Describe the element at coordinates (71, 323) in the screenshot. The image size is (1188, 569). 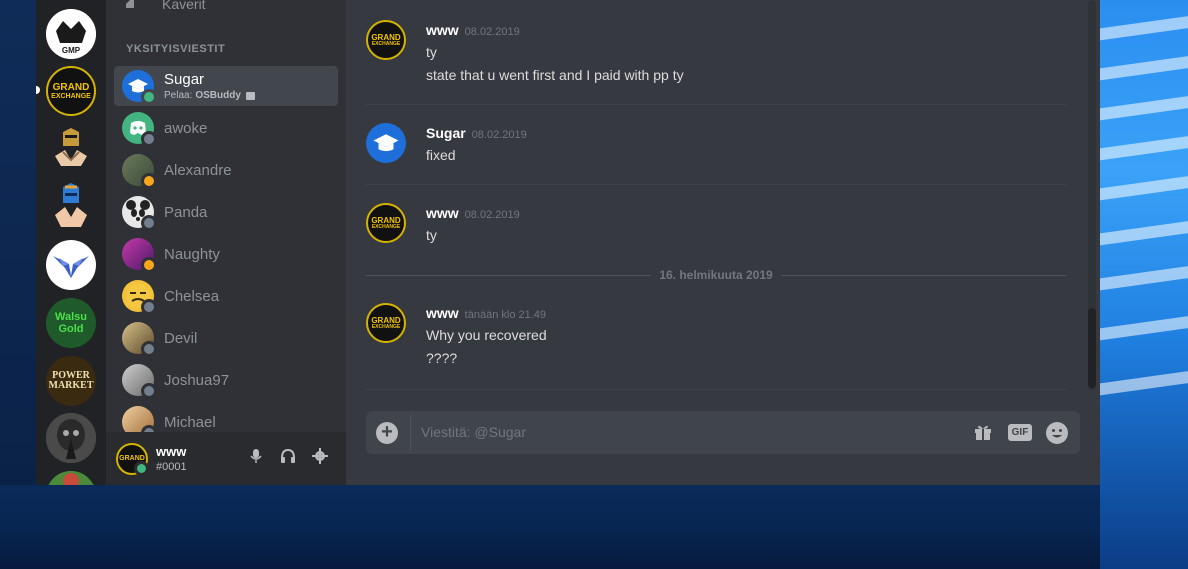
I see `server-walsu-gold: Walsu Gold` at that location.